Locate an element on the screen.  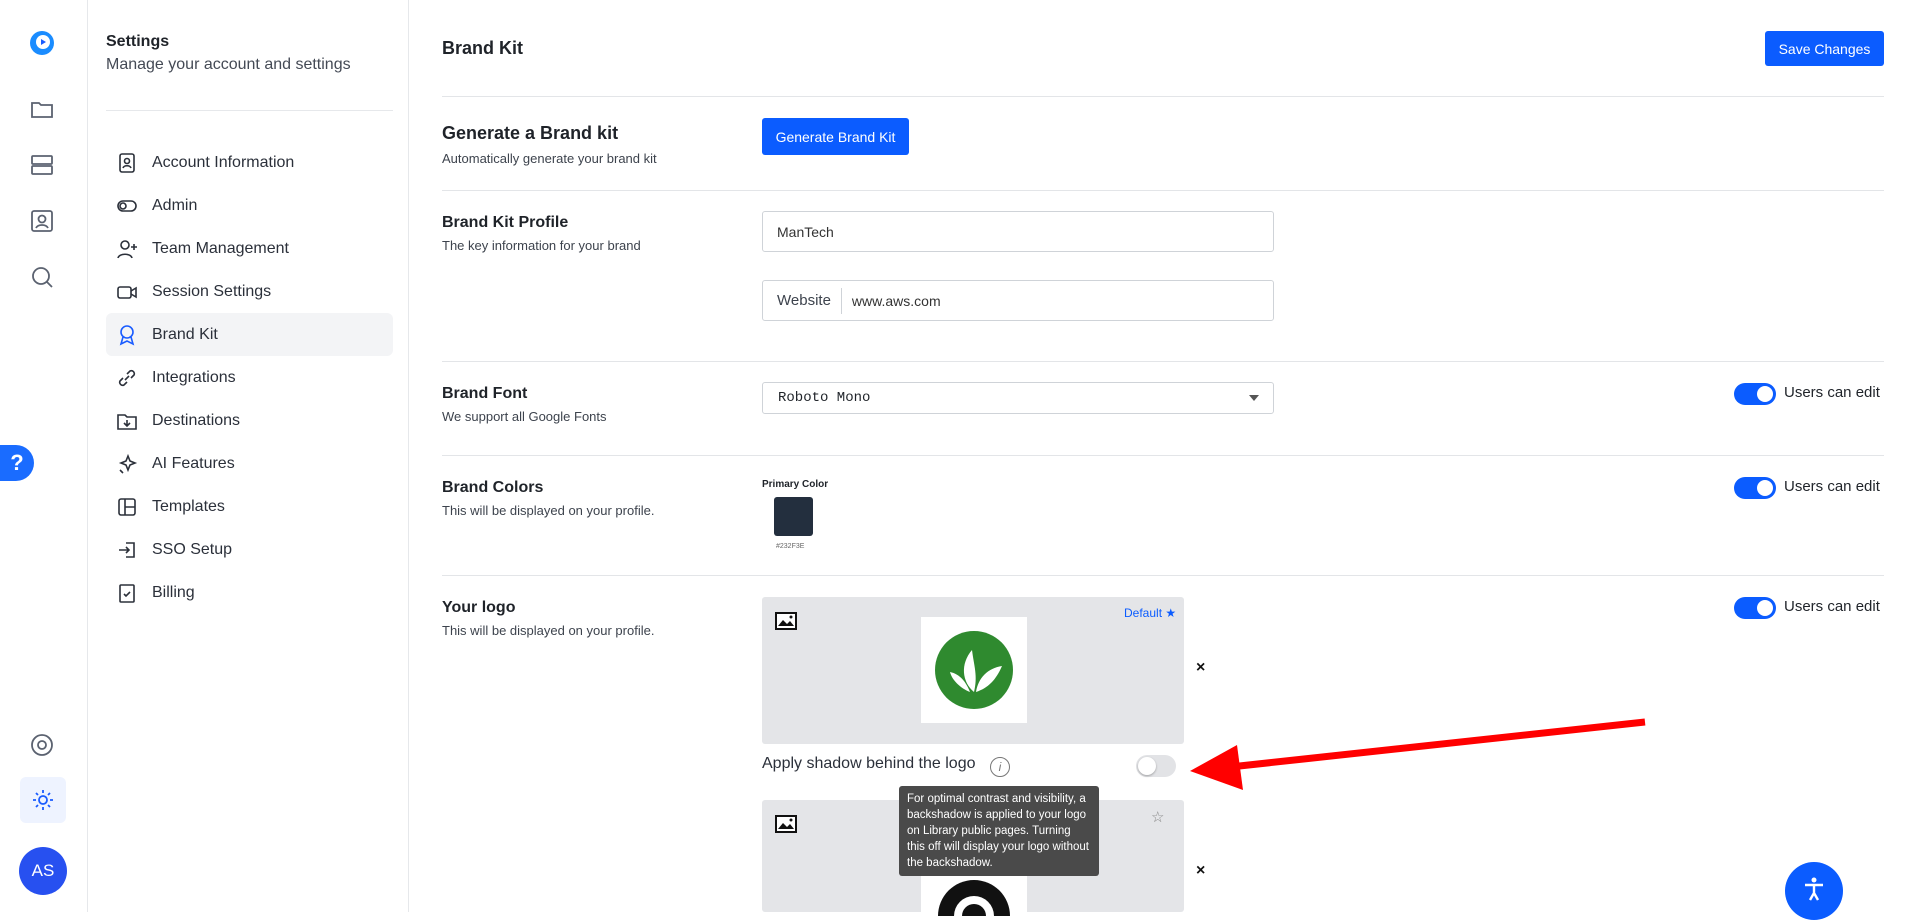
sidebar-item-label: Integrations is located at coordinates (194, 377).